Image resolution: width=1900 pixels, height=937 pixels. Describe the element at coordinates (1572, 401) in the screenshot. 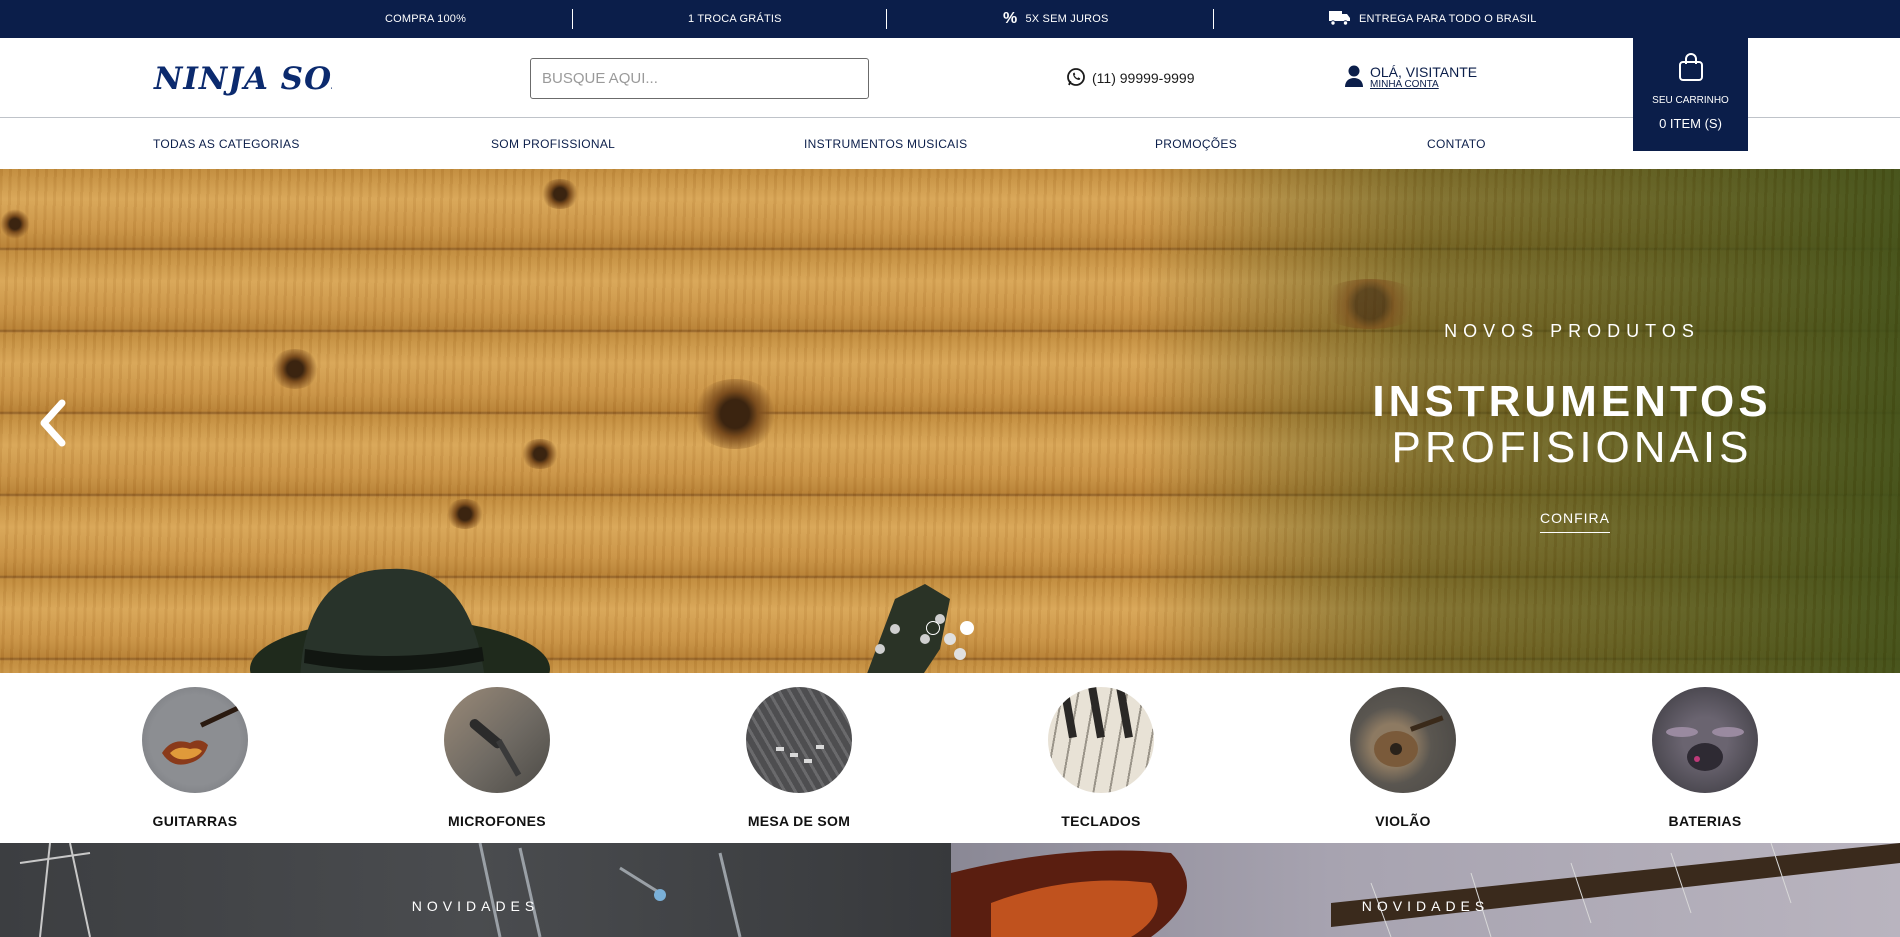

I see `hero-title-line1: INSTRUMENTOS` at that location.